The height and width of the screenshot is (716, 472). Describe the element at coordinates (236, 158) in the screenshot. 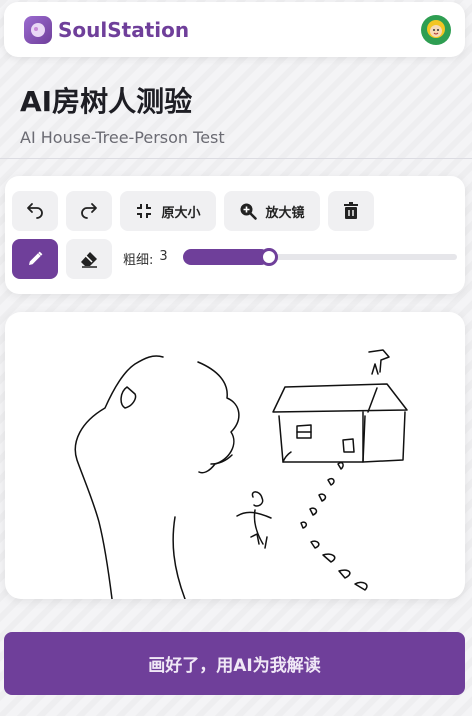

I see `divider` at that location.